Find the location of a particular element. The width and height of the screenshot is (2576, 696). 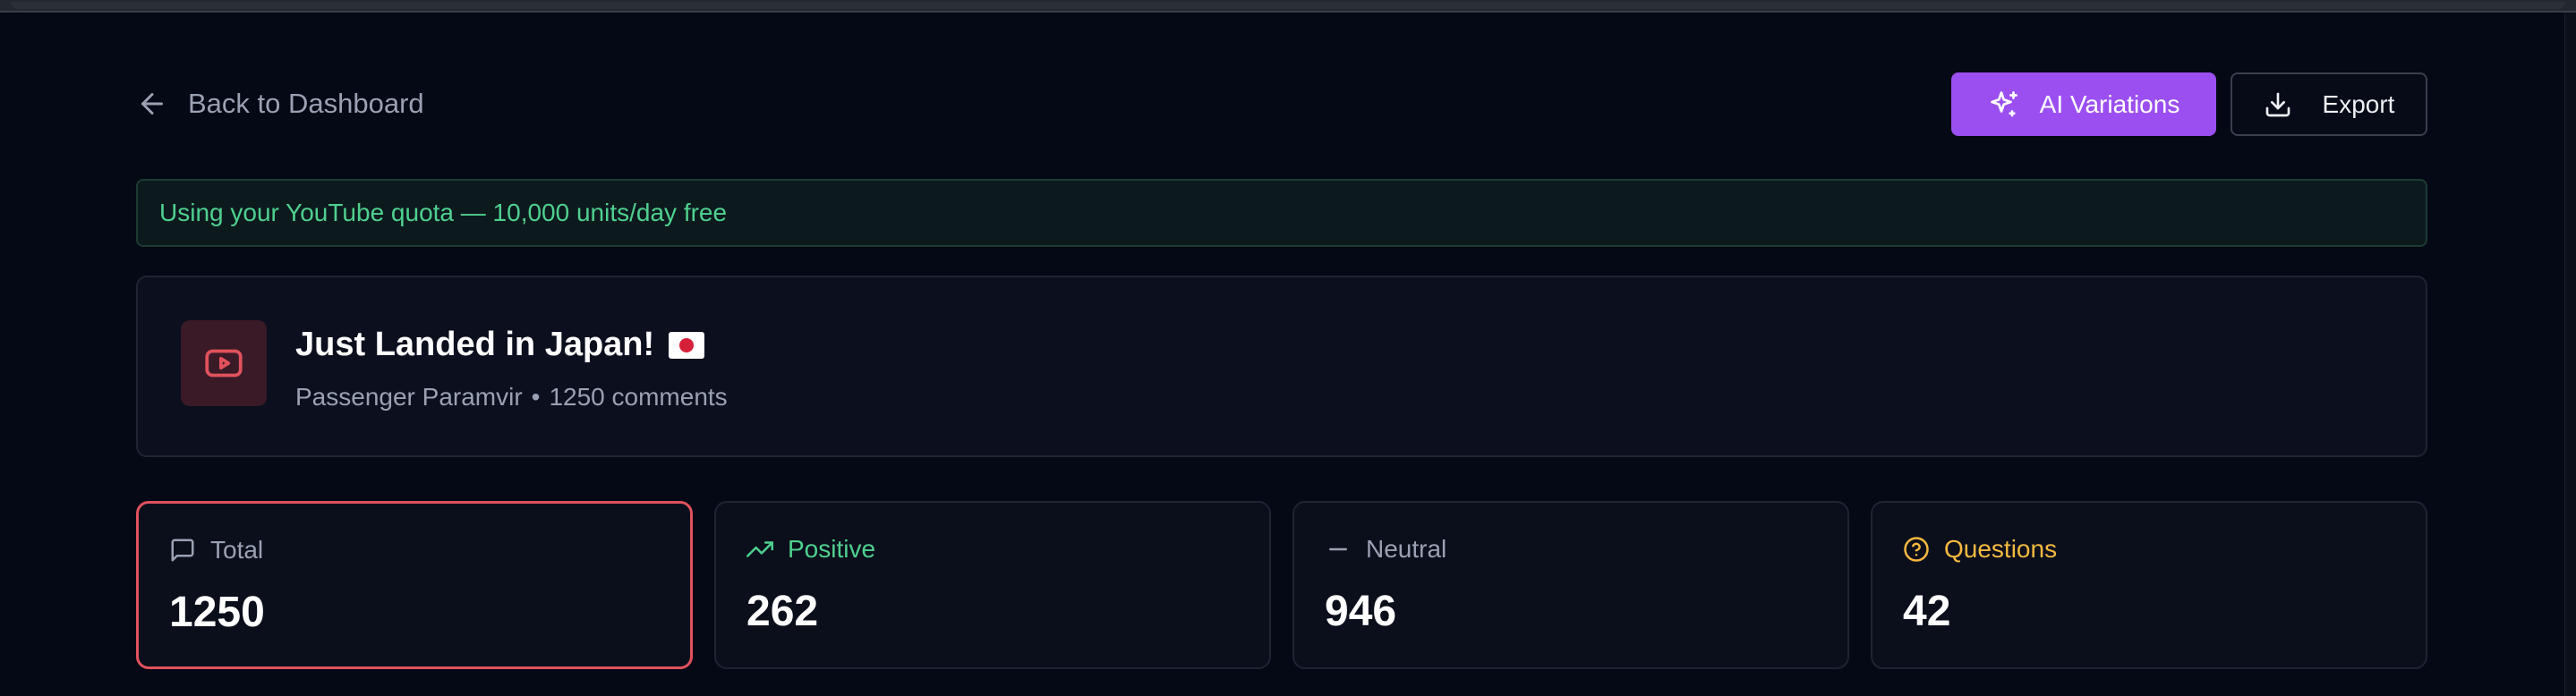

trending-up-icon is located at coordinates (759, 549).